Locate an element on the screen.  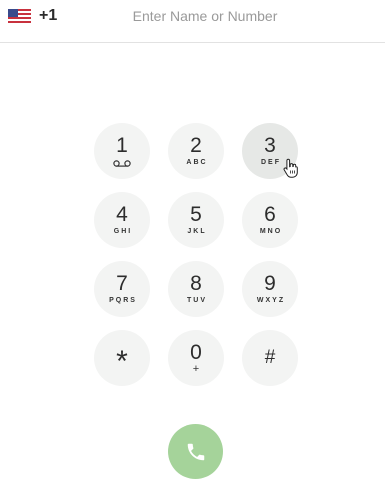
key-9: 9 WXYZ is located at coordinates (270, 289).